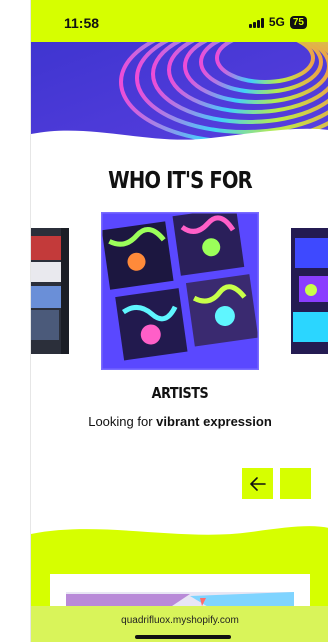 This screenshot has height=642, width=328. What do you see at coordinates (256, 22) in the screenshot?
I see `signal-icon` at bounding box center [256, 22].